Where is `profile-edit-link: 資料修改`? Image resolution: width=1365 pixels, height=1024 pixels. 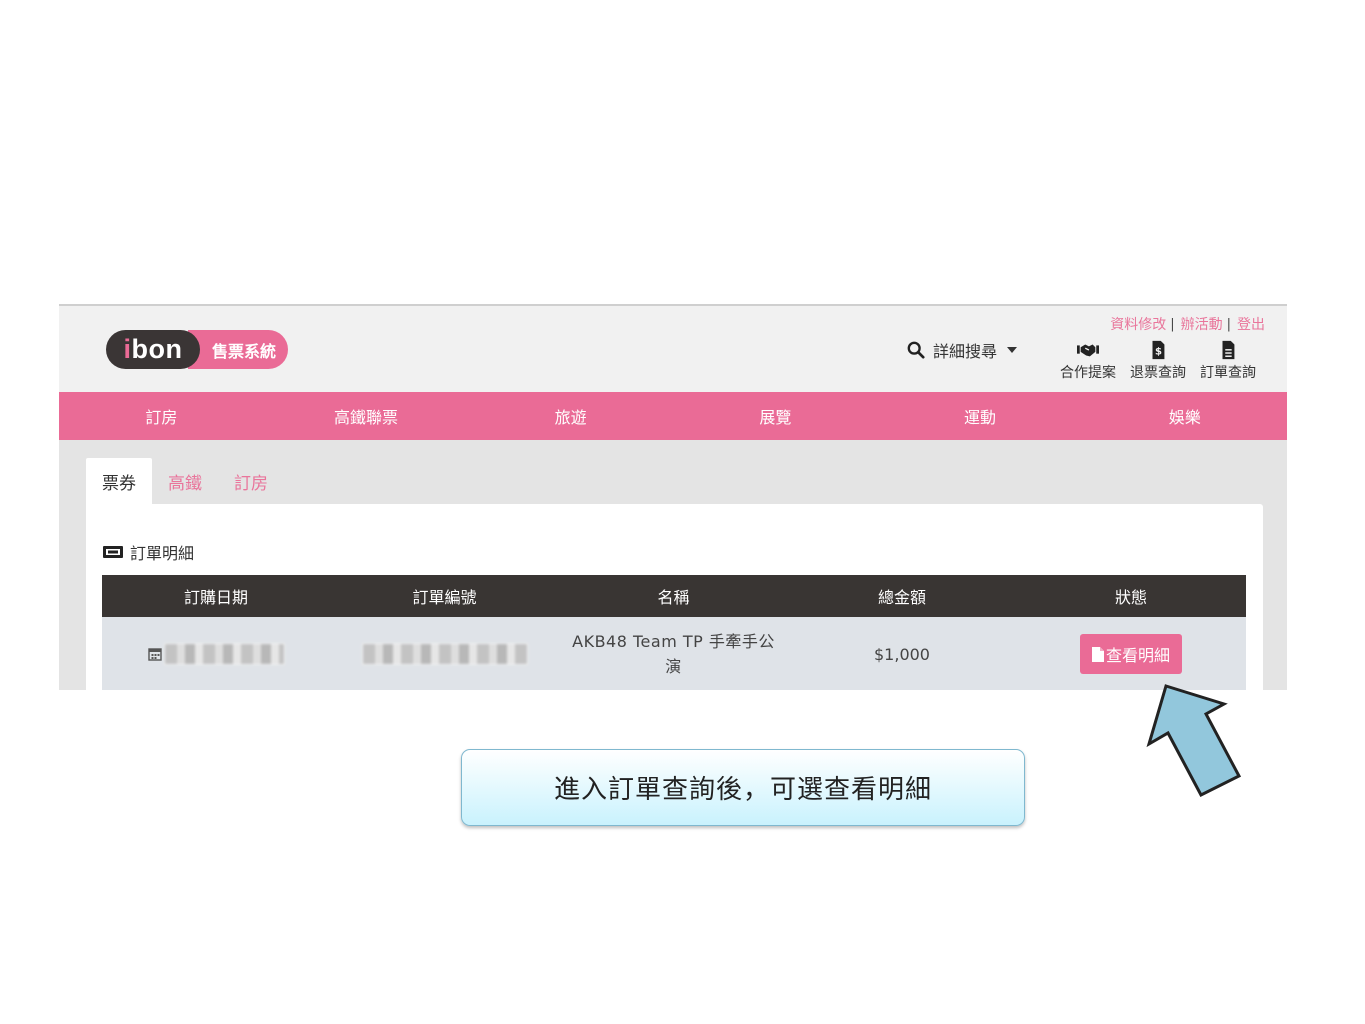 profile-edit-link: 資料修改 is located at coordinates (1138, 324).